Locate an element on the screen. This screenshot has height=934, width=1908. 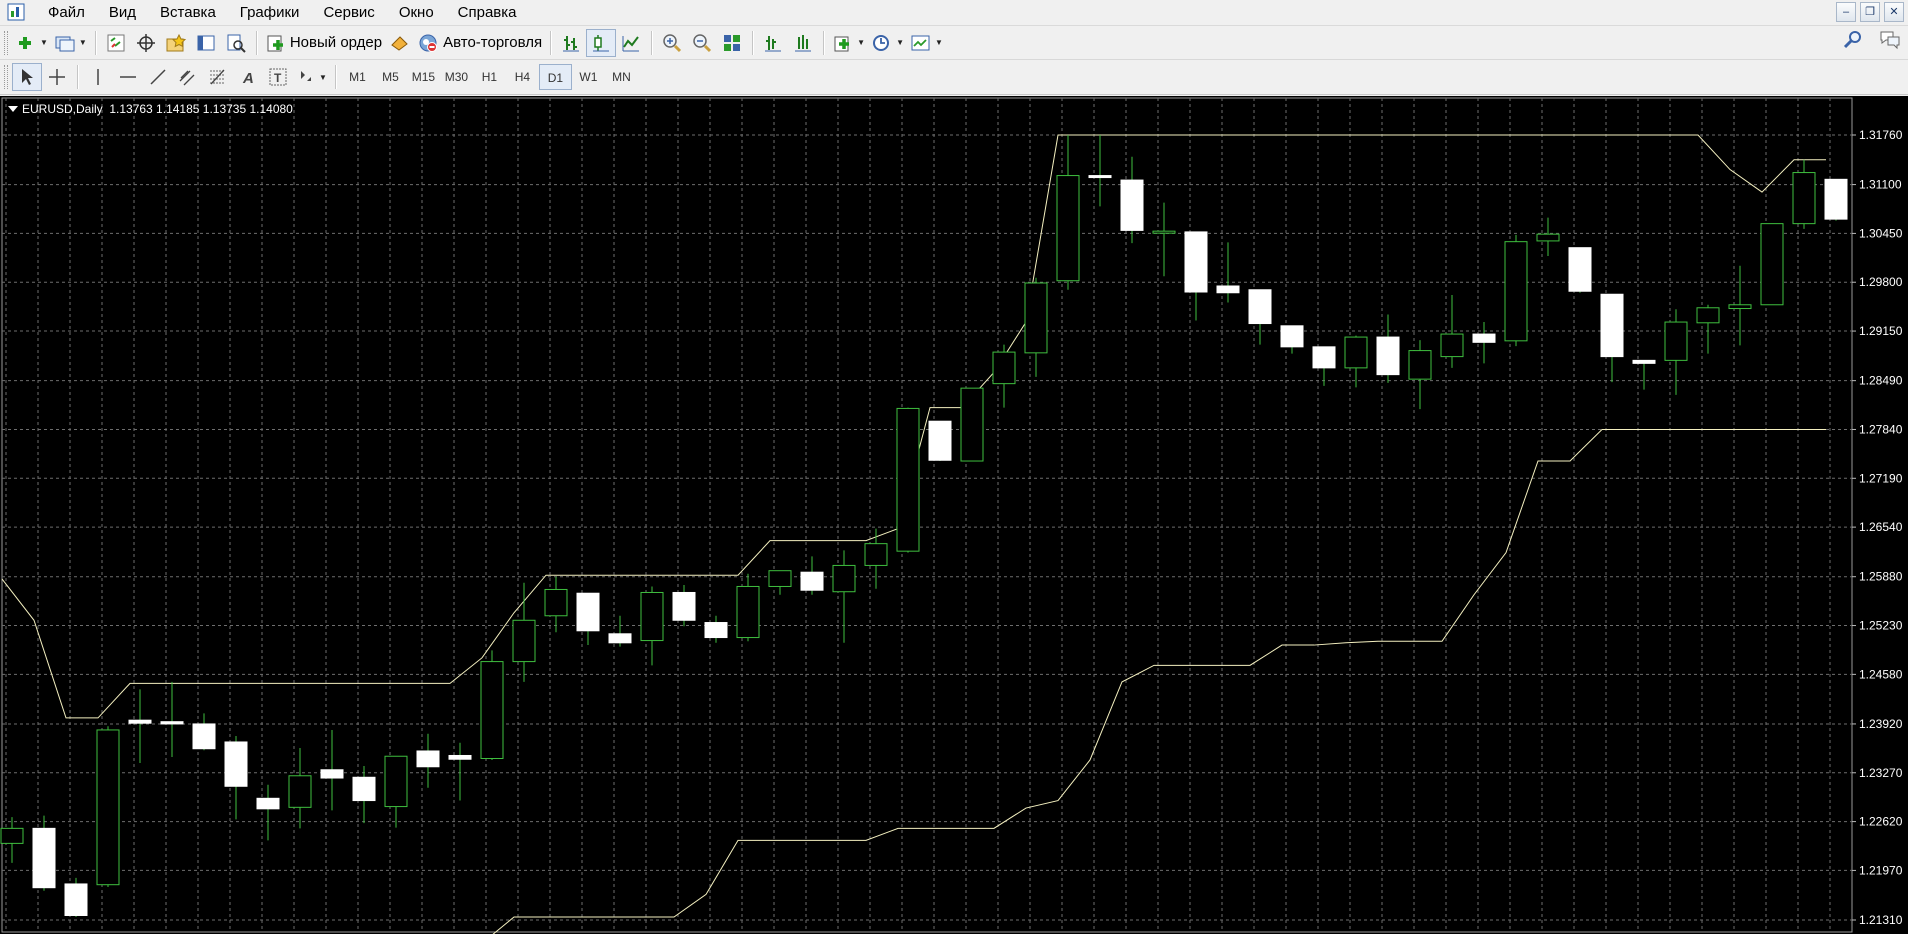
candlestick-chart-button is located at coordinates (601, 42).